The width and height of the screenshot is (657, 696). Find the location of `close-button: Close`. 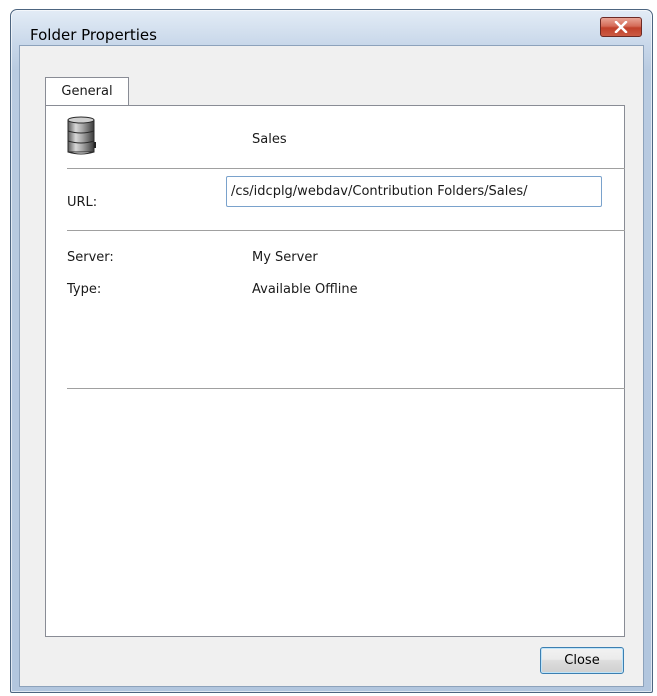

close-button: Close is located at coordinates (582, 660).